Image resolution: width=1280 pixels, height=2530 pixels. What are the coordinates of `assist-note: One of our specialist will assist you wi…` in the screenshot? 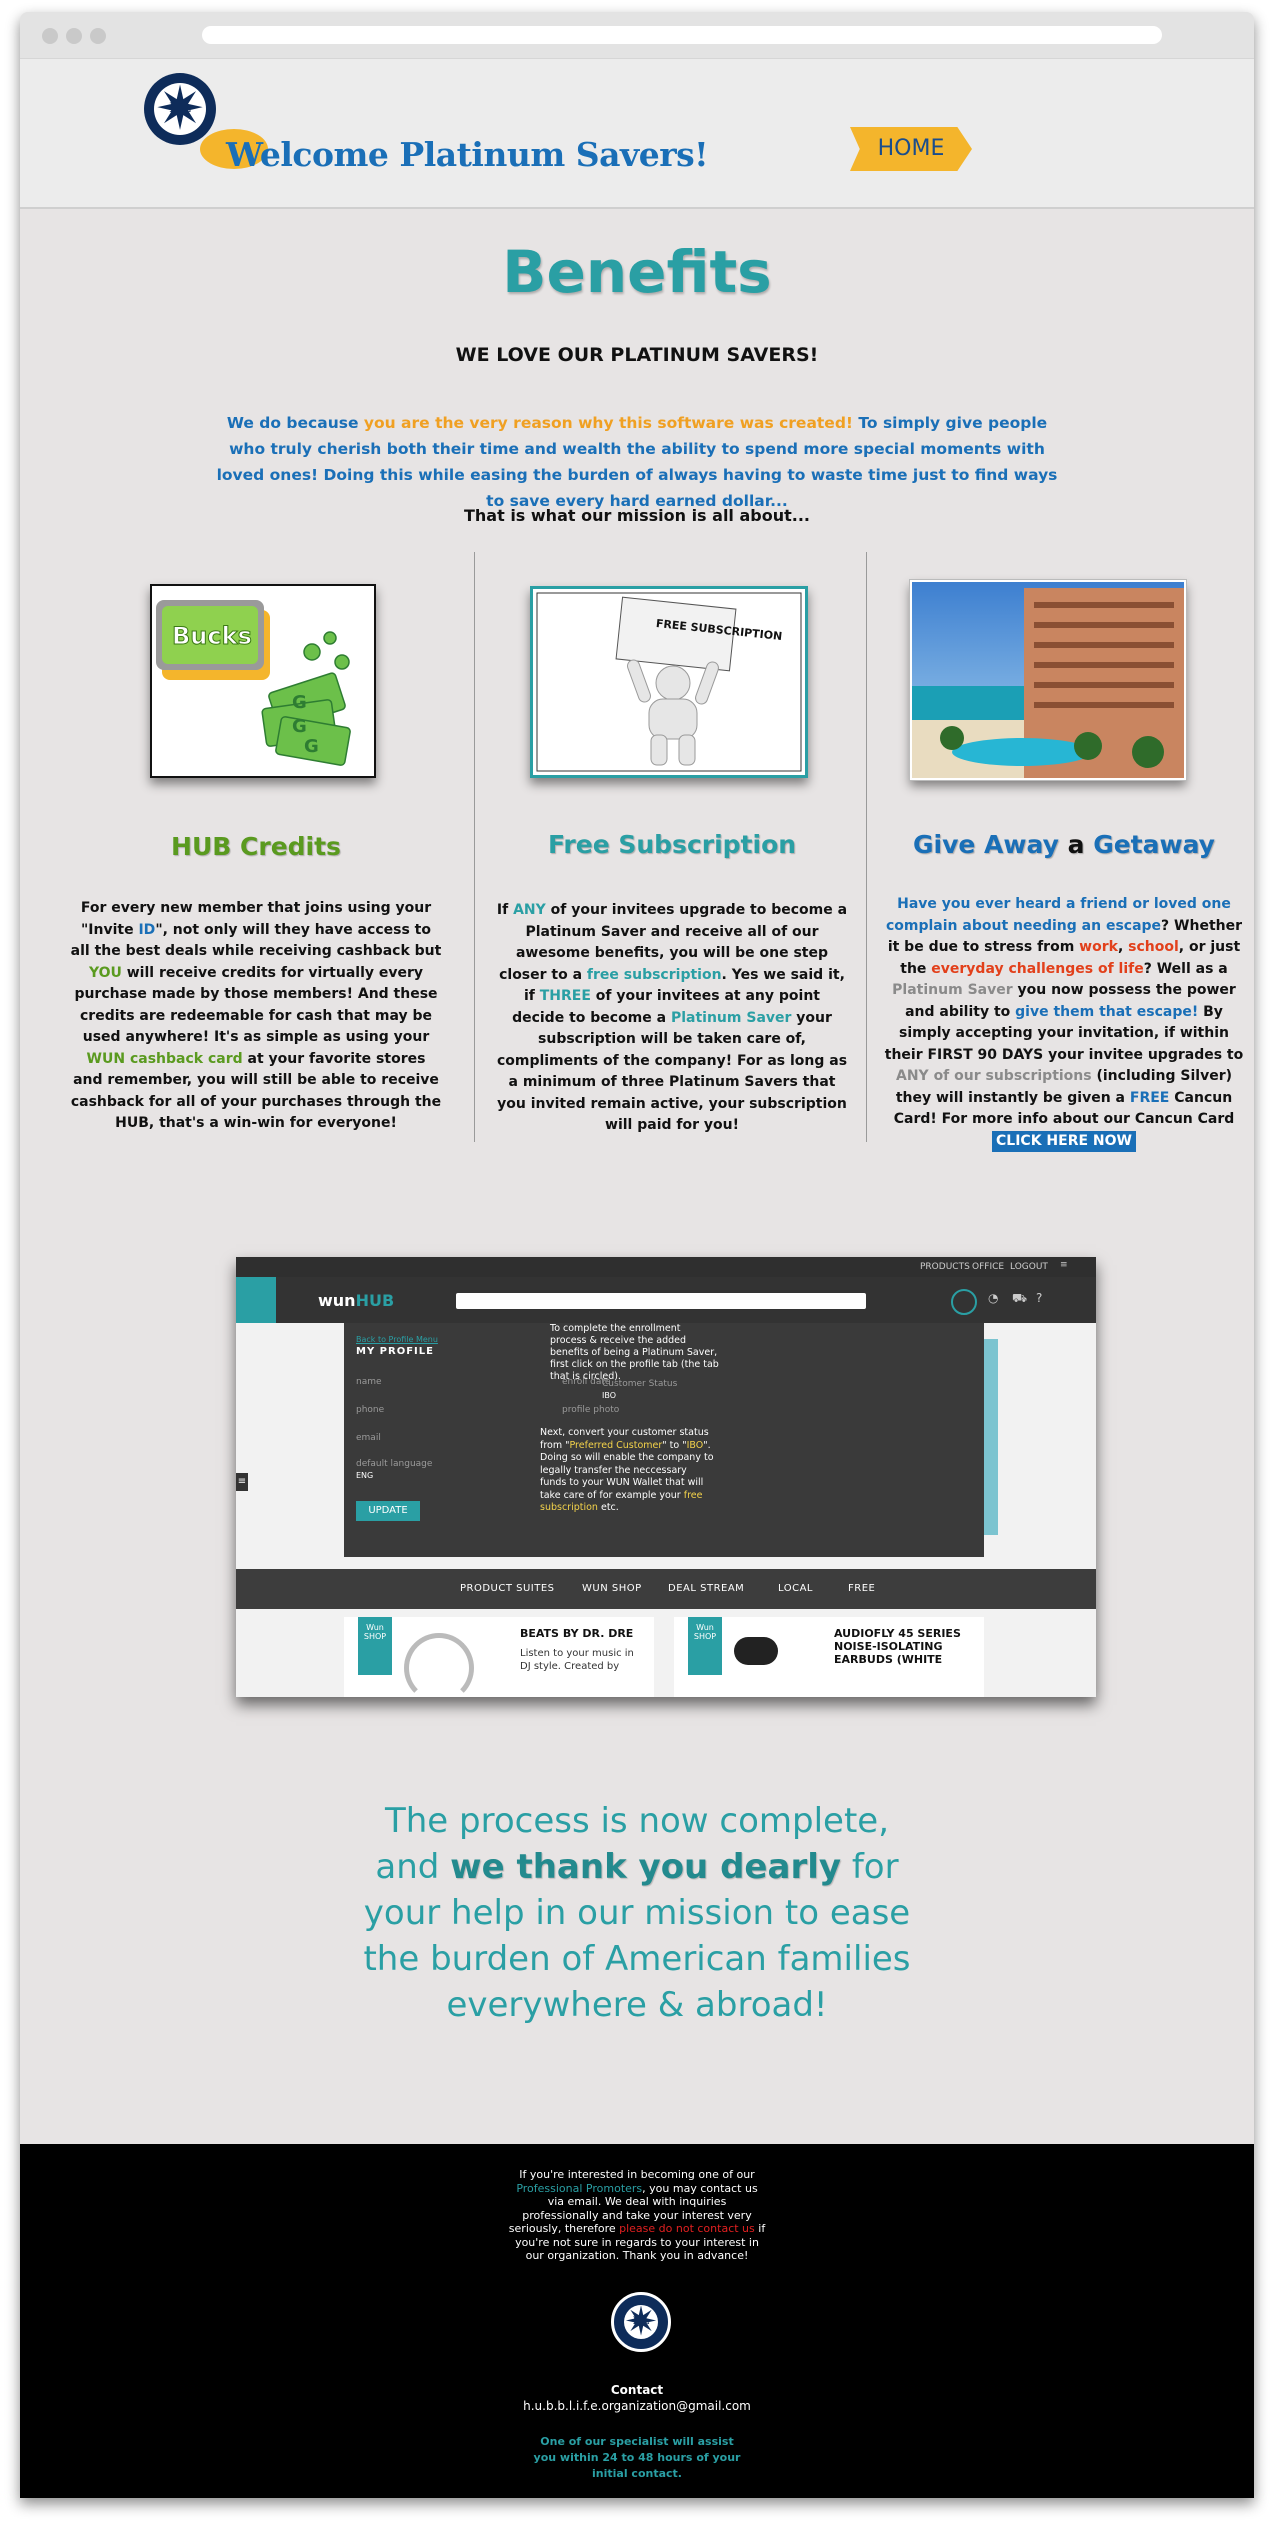 It's located at (637, 2457).